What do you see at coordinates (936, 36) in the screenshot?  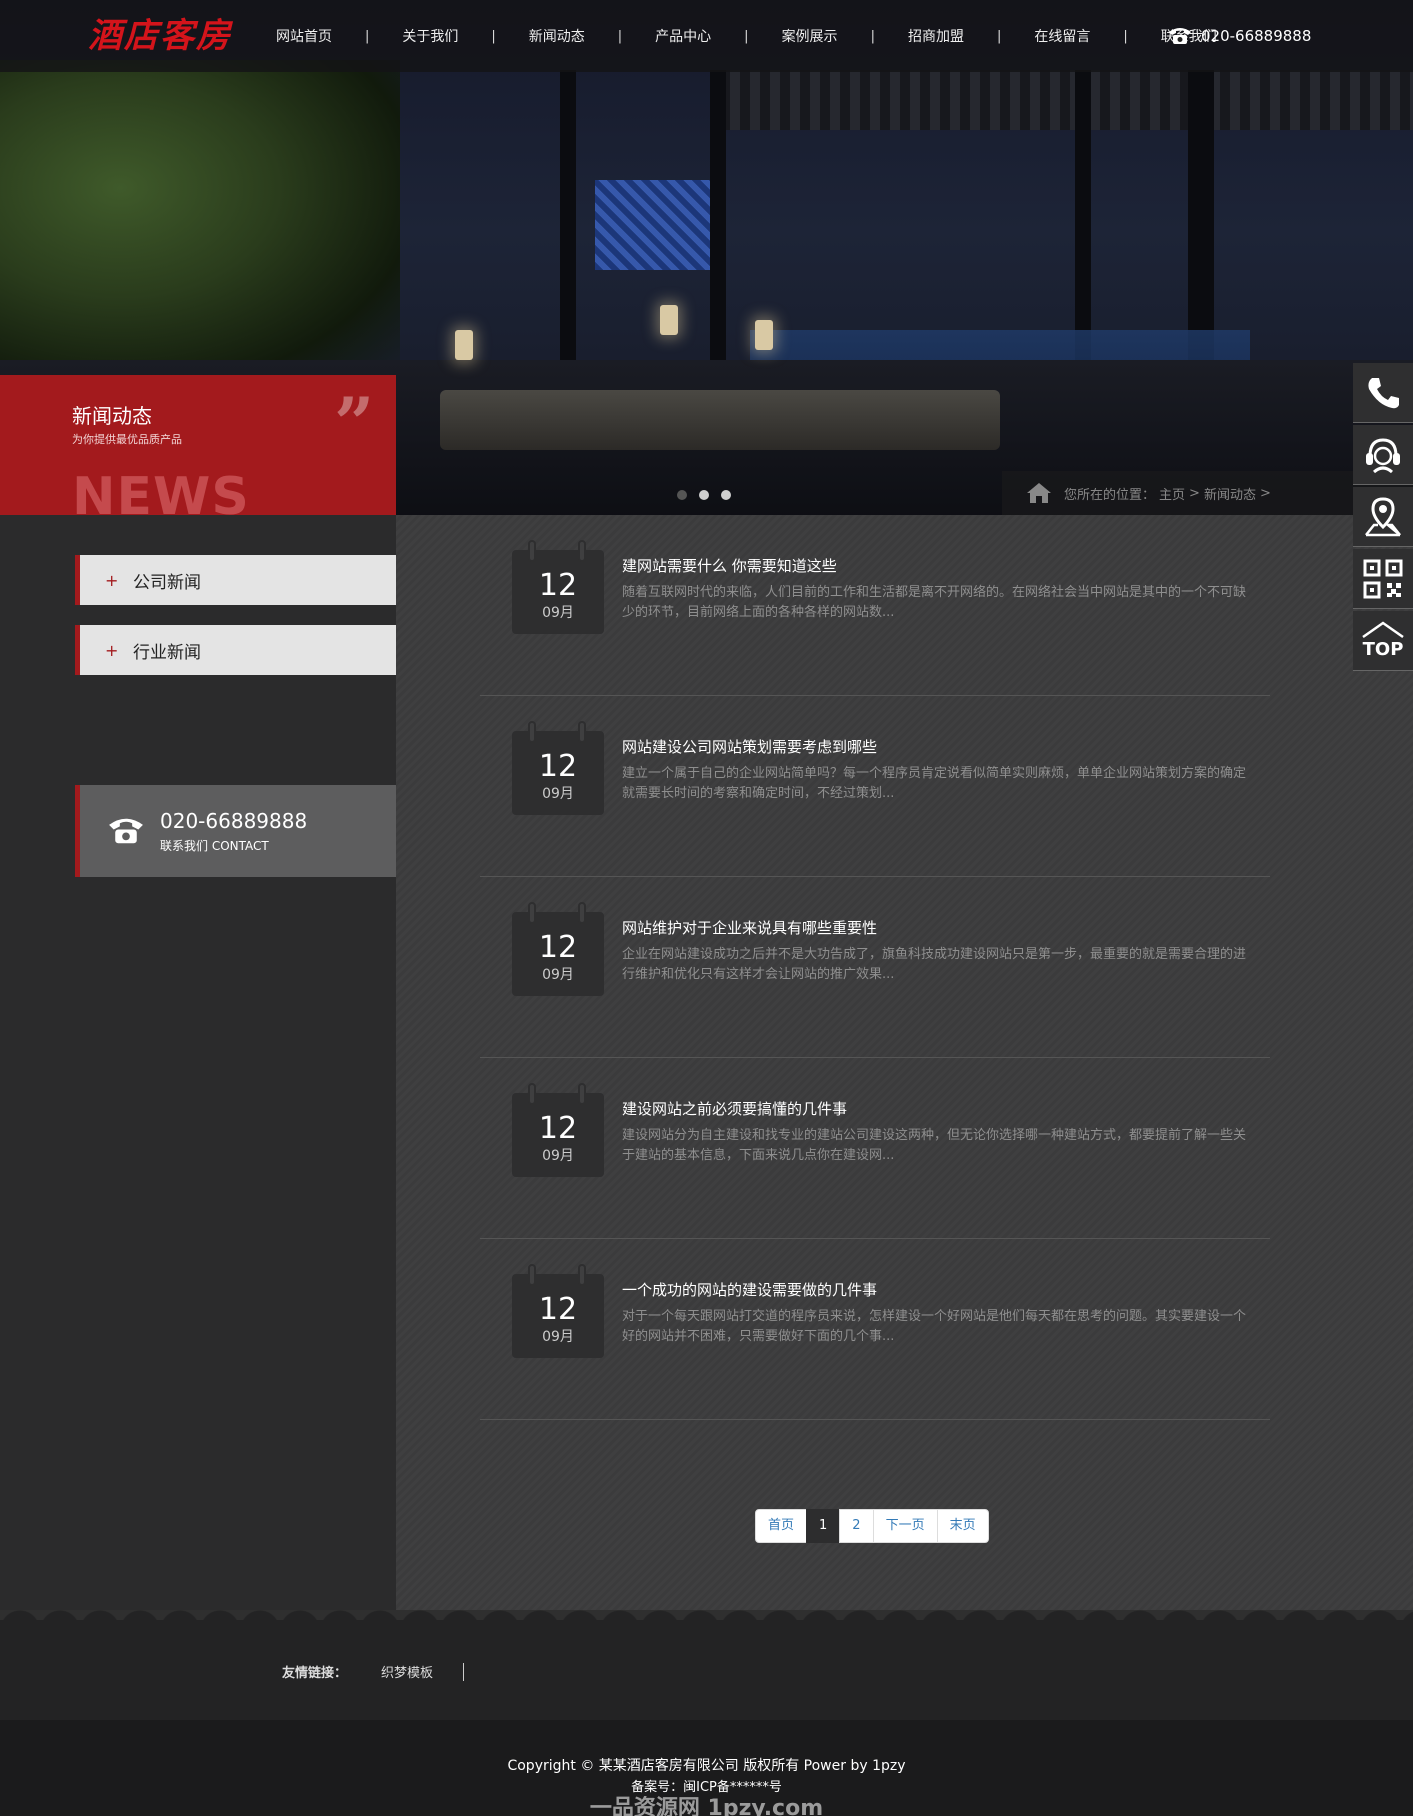 I see `nav-item-franchise: 招商加盟` at bounding box center [936, 36].